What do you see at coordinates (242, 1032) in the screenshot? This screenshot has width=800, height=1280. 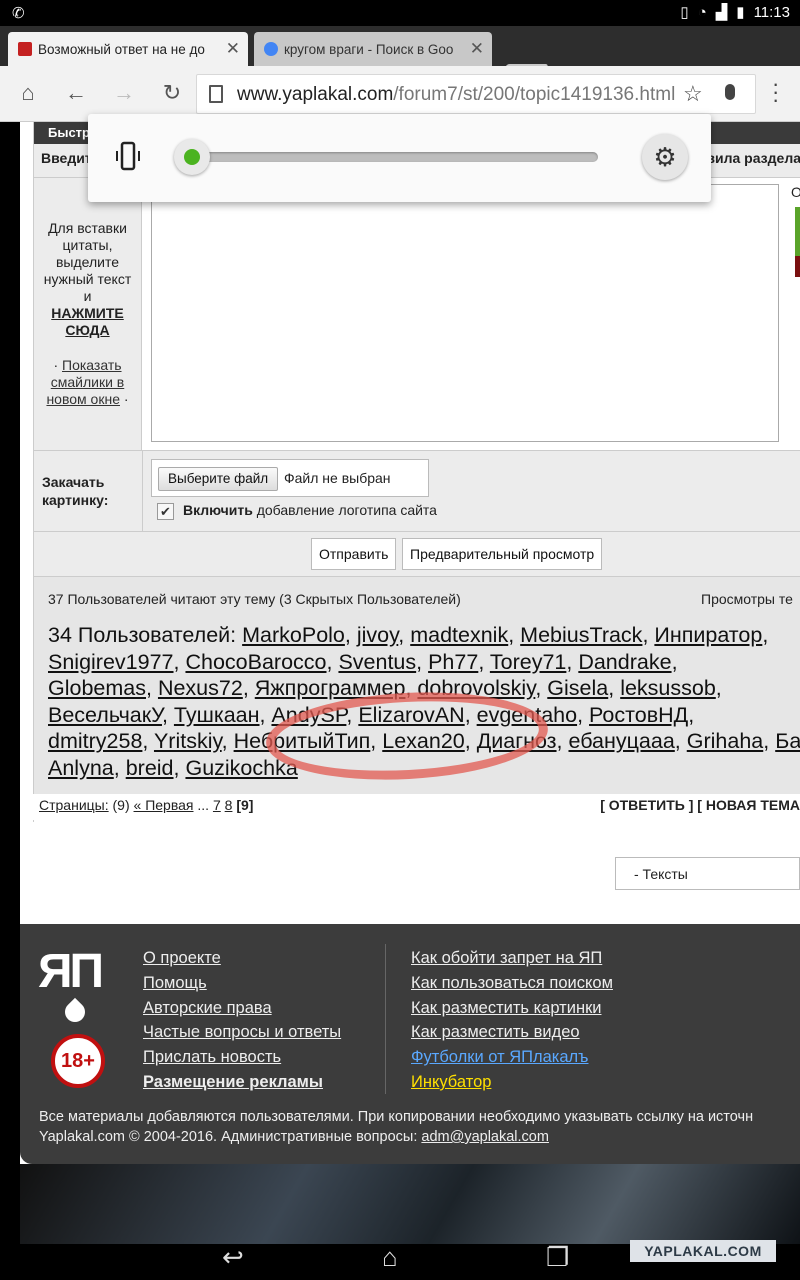 I see `footer-link-faq: Частые вопросы и ответы` at bounding box center [242, 1032].